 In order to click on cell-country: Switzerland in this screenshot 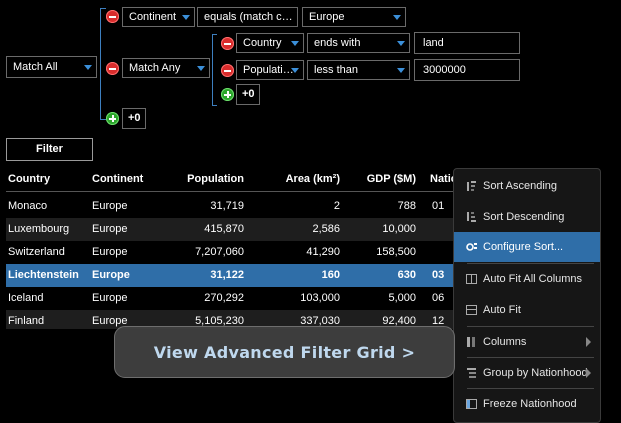, I will do `click(36, 252)`.